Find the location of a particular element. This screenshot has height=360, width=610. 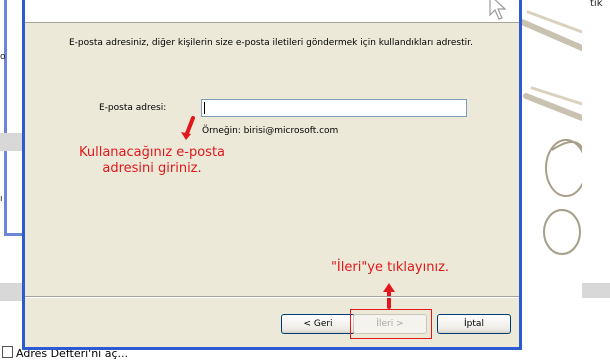

background-window-frame is located at coordinates (14, 118).